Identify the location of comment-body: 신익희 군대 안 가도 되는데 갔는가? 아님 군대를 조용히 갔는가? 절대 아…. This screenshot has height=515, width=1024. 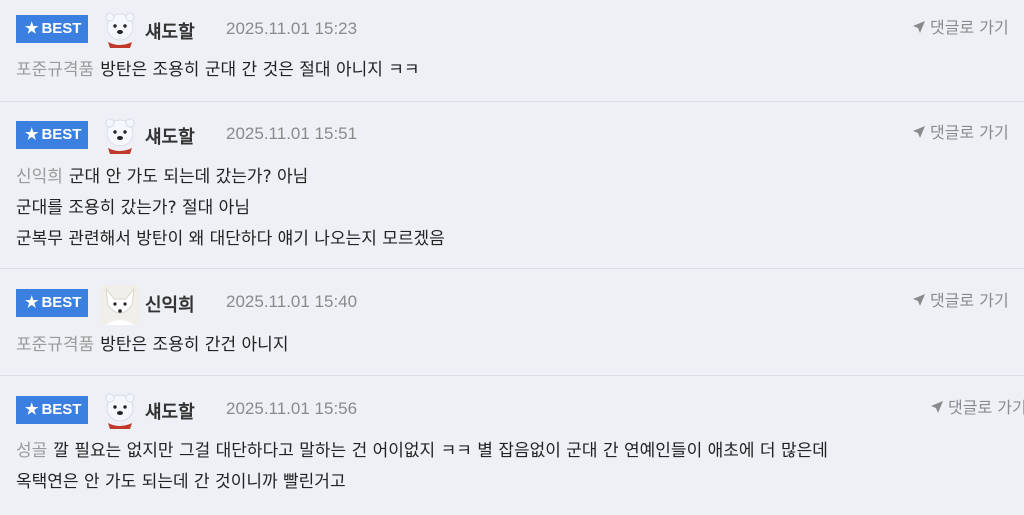
(230, 208).